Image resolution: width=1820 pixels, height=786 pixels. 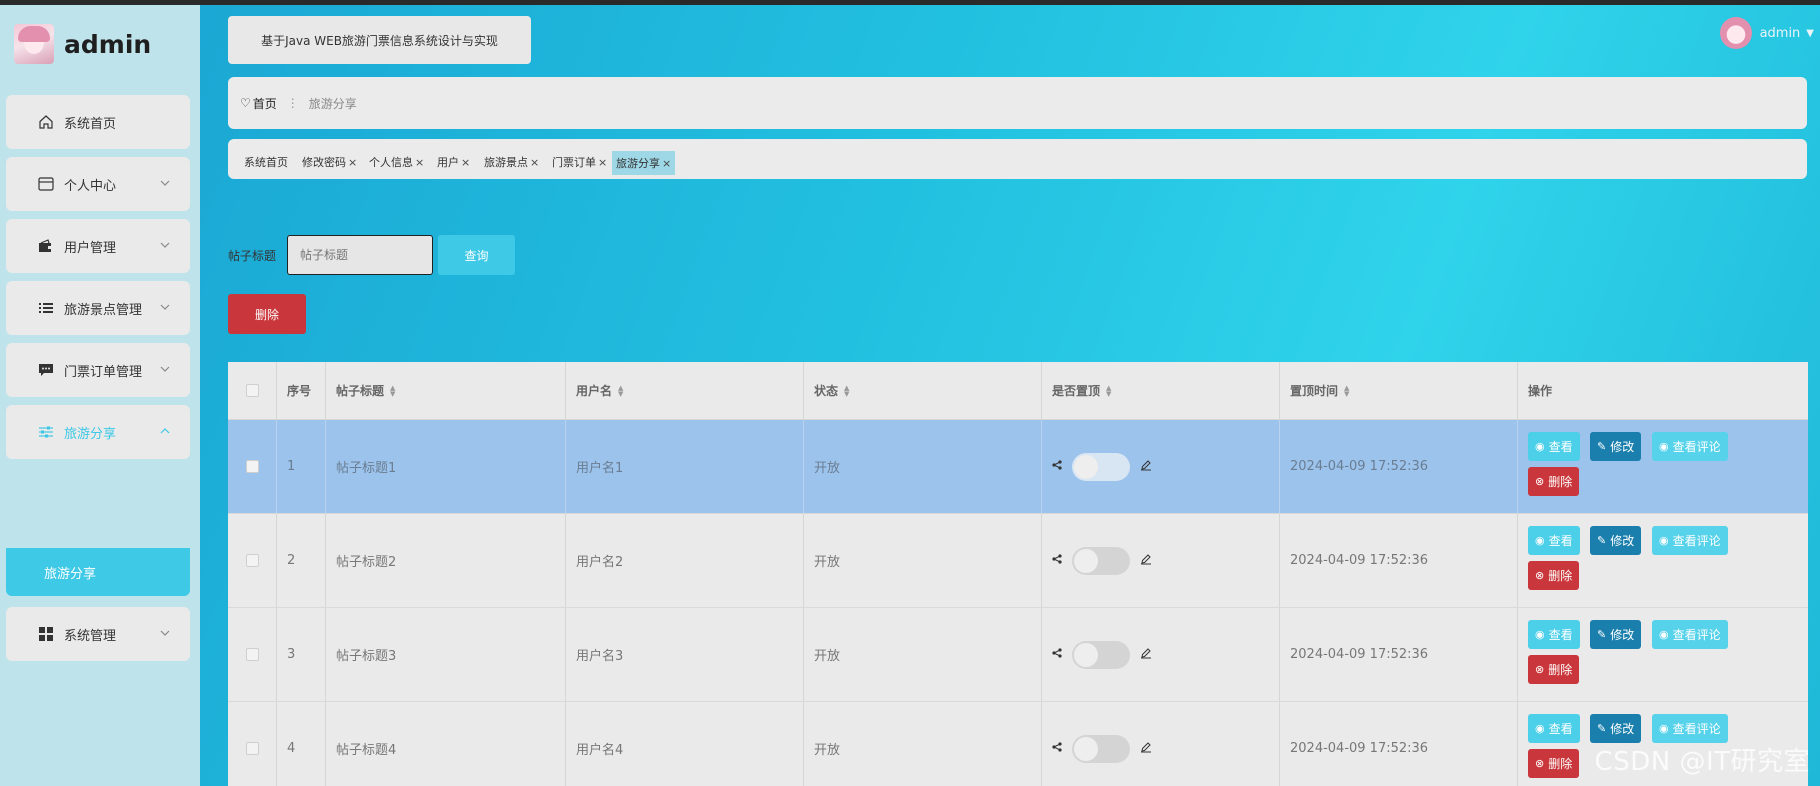 What do you see at coordinates (98, 634) in the screenshot?
I see `sidebar-item-system-management: 系统管理` at bounding box center [98, 634].